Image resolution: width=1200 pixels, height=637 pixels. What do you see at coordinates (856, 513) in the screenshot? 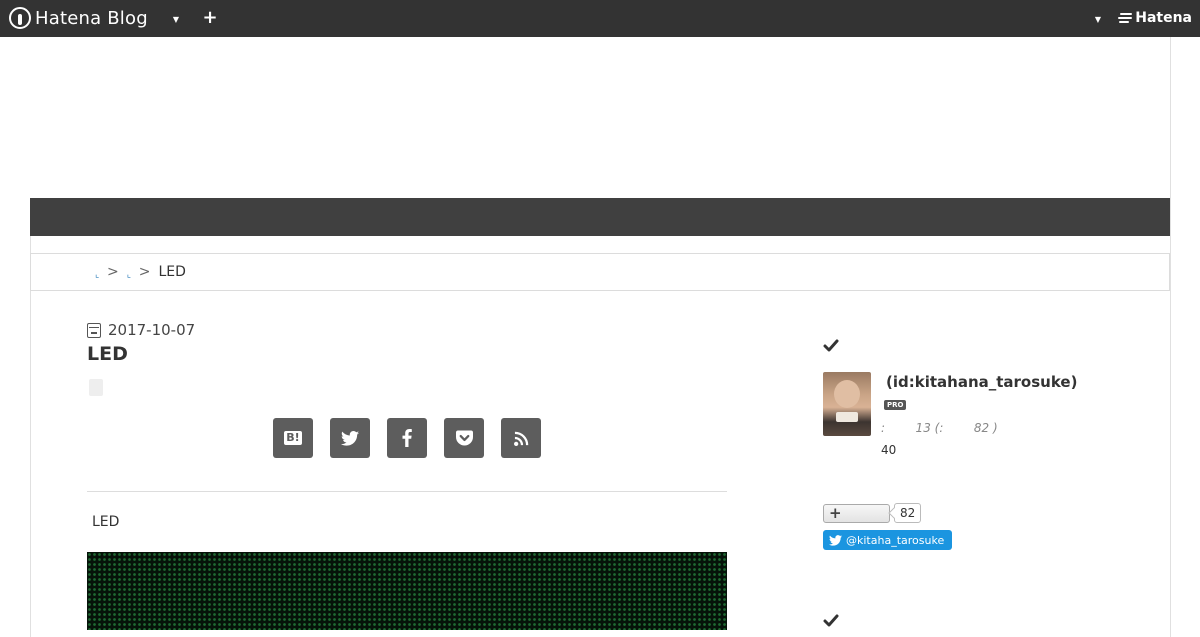
I see `follow-button: +` at bounding box center [856, 513].